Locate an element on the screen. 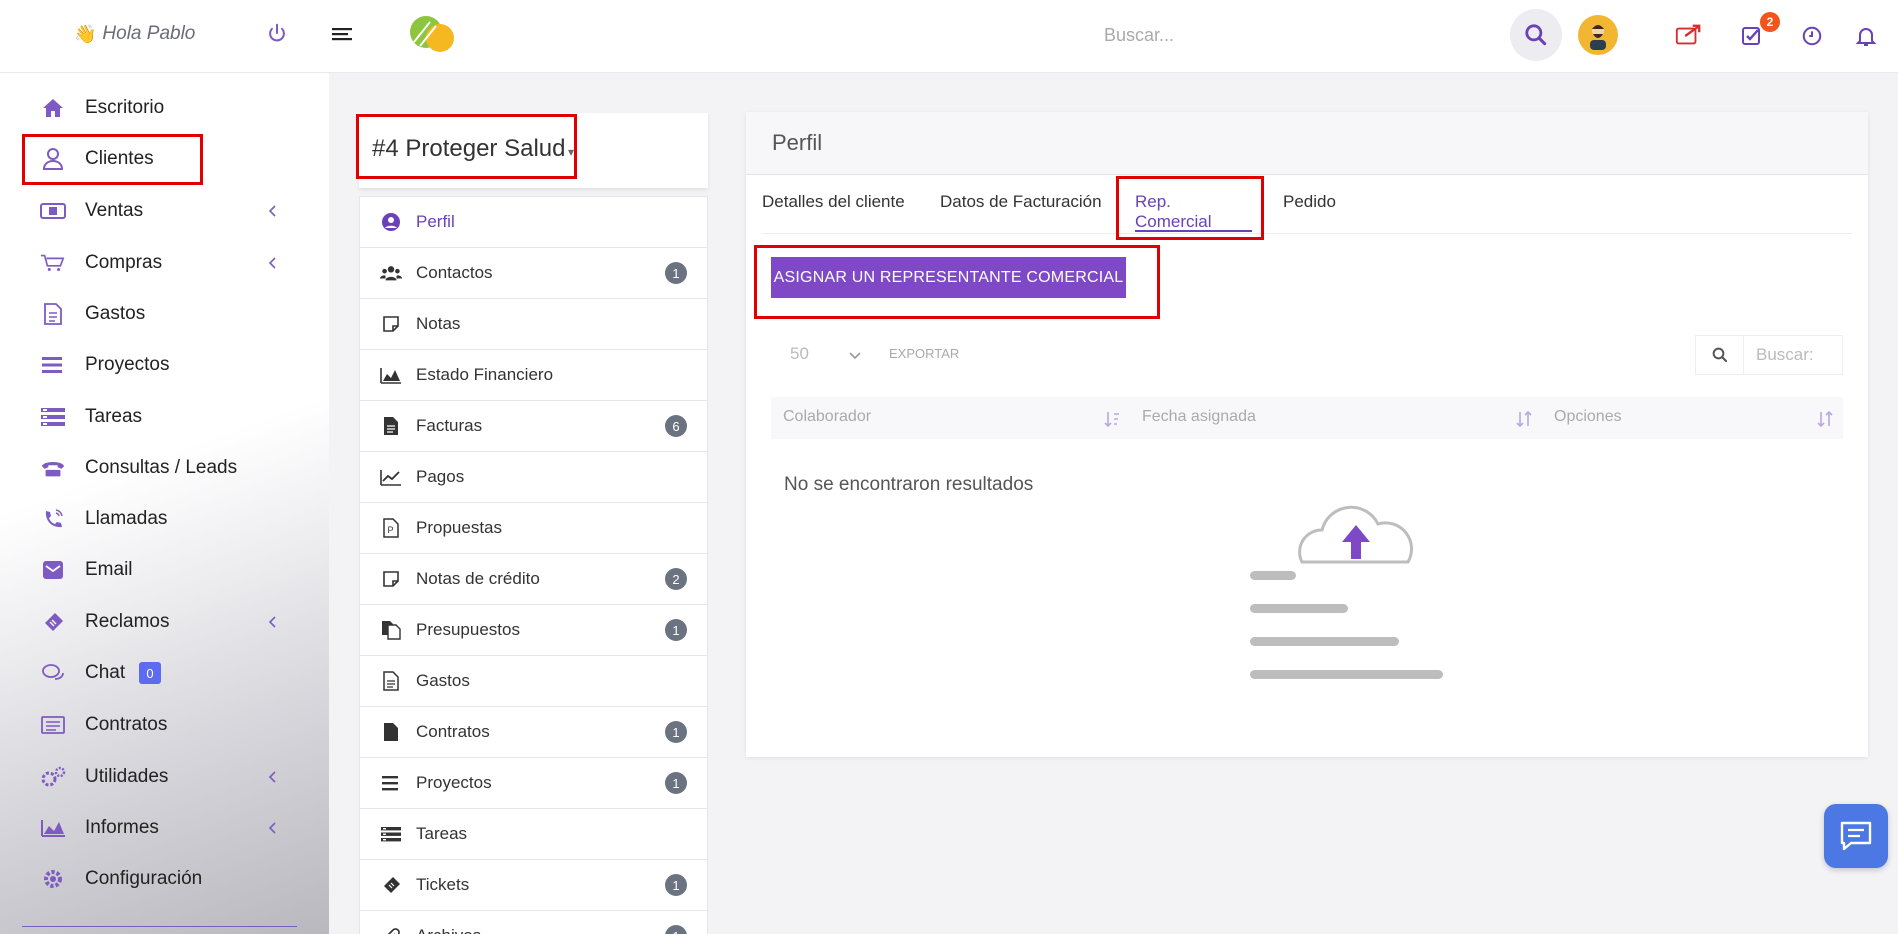 The width and height of the screenshot is (1898, 934). client-menu-estado-financiero: Estado Financiero is located at coordinates (533, 375).